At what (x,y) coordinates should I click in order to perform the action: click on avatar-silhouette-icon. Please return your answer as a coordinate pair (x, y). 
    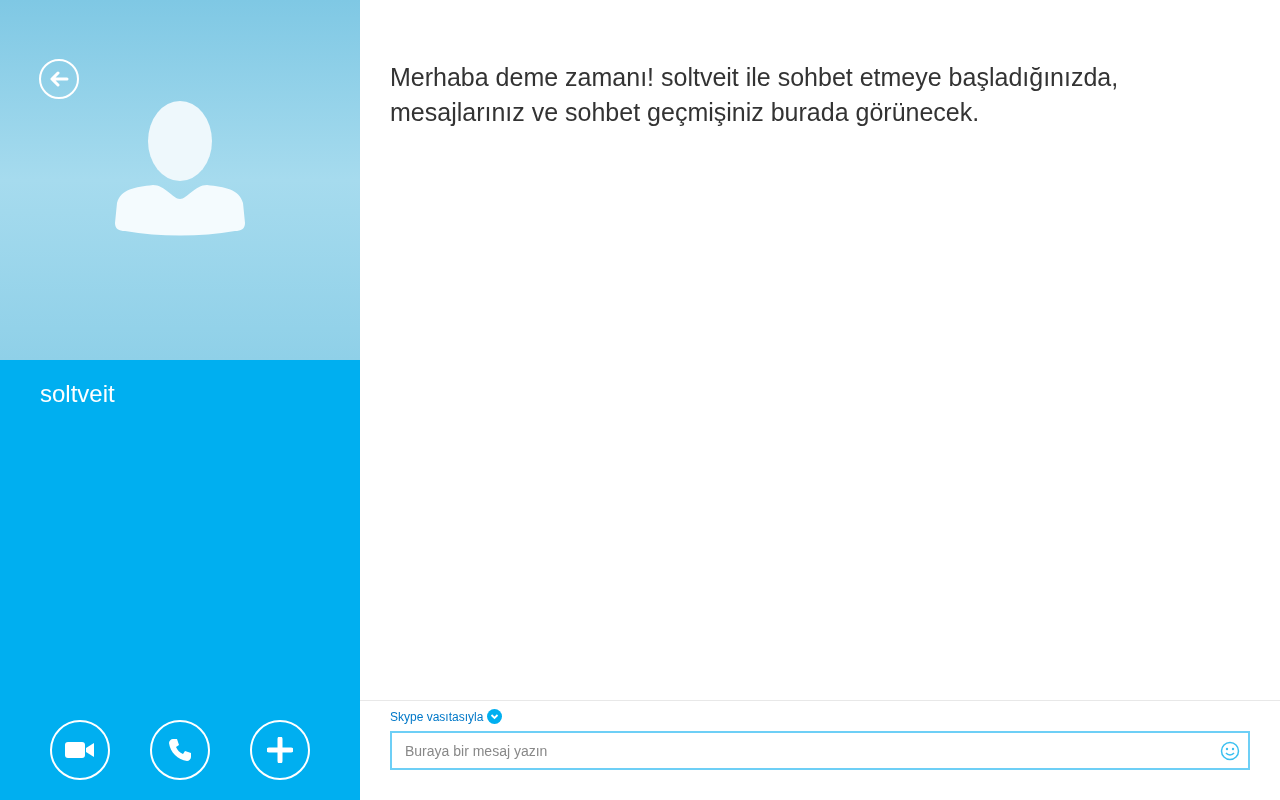
    Looking at the image, I should click on (180, 169).